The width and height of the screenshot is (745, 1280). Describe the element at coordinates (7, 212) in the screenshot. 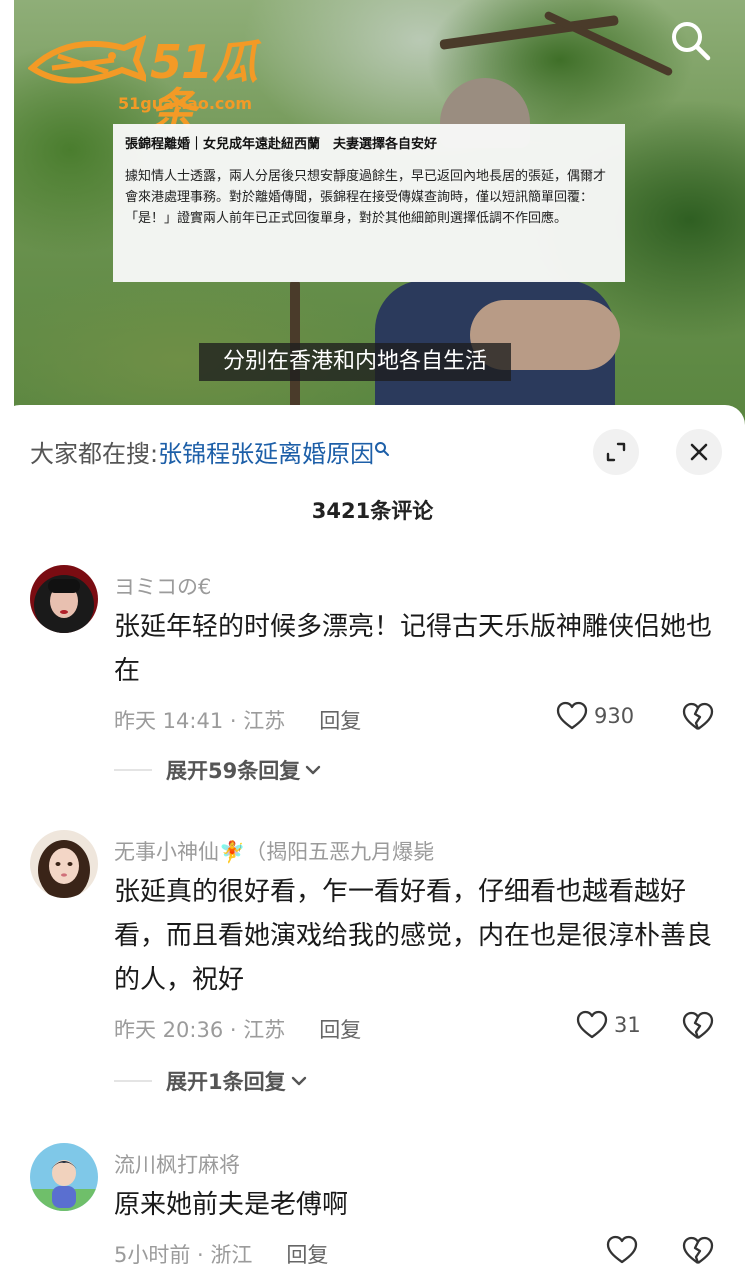

I see `video-left-edge` at that location.